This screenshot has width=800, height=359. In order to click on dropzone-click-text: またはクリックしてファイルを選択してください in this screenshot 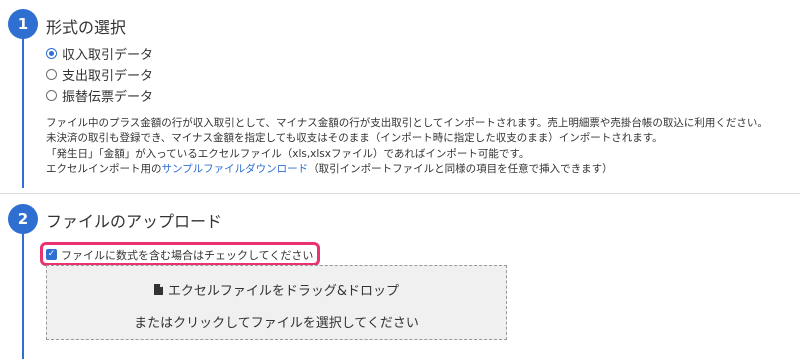, I will do `click(276, 323)`.